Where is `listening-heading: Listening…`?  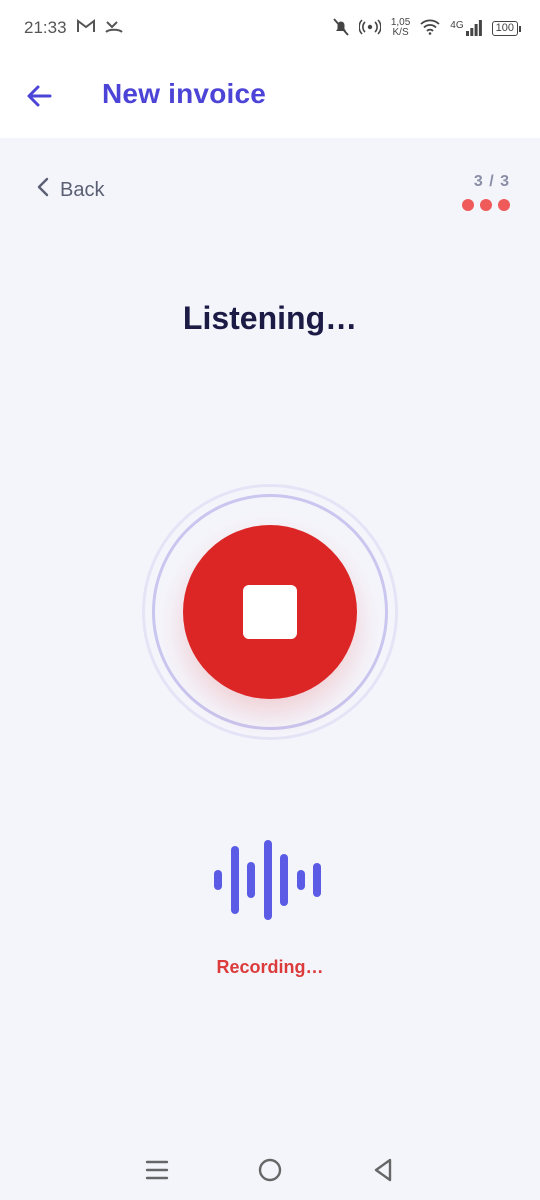
listening-heading: Listening… is located at coordinates (270, 318).